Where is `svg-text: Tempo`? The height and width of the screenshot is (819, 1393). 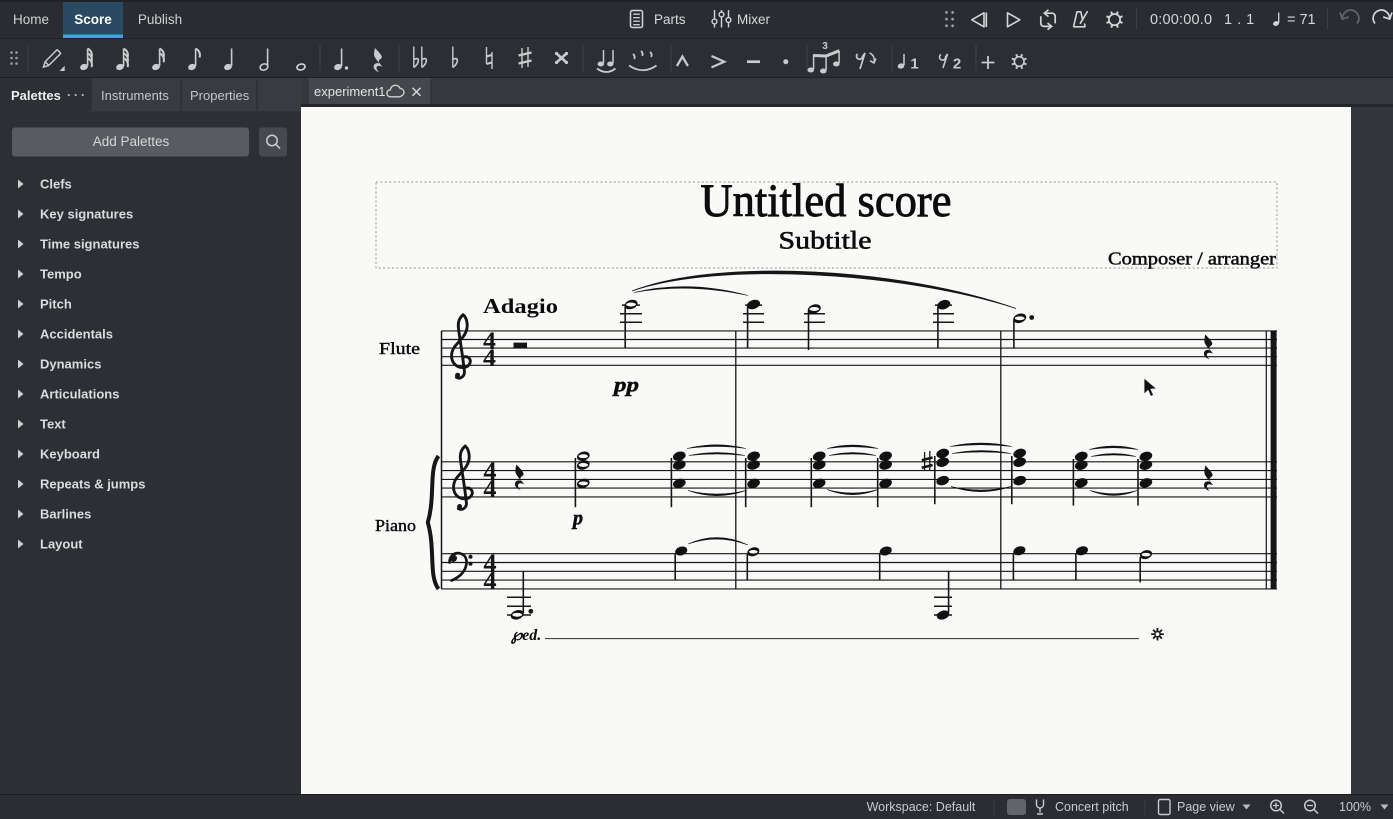 svg-text: Tempo is located at coordinates (61, 274).